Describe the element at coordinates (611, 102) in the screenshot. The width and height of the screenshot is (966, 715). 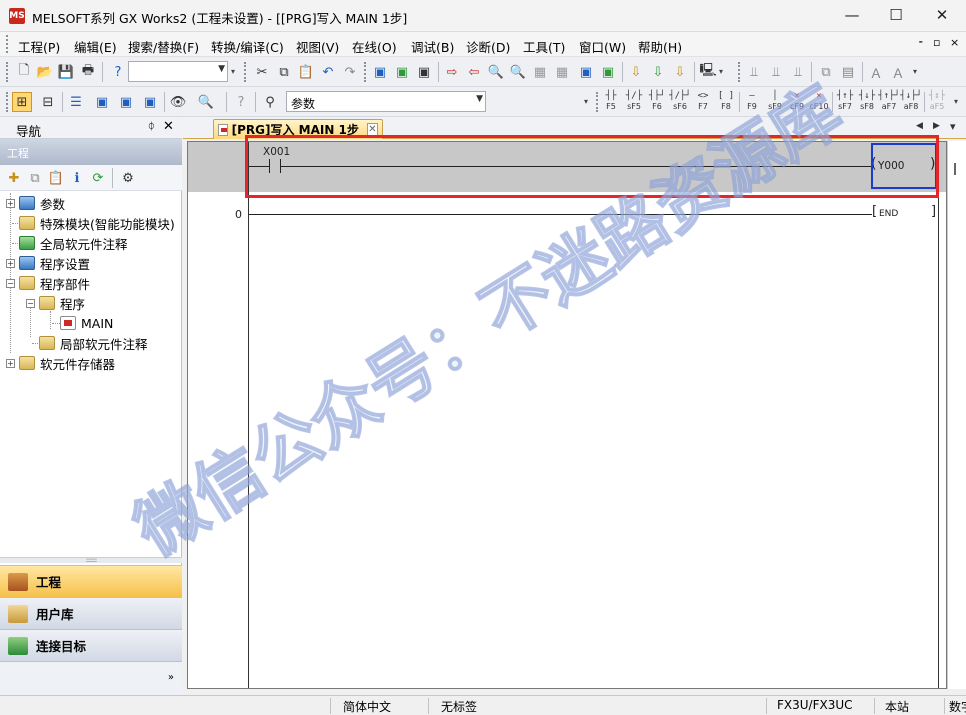
I see `contact-a-button: ┤├ F5` at that location.